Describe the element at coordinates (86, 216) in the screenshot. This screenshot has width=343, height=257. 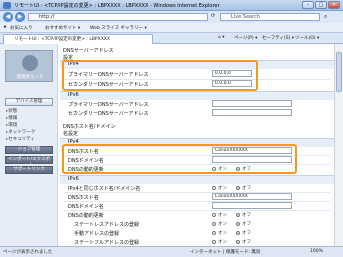
I see `dns6-dynamic-label: DNSの動的更新` at that location.